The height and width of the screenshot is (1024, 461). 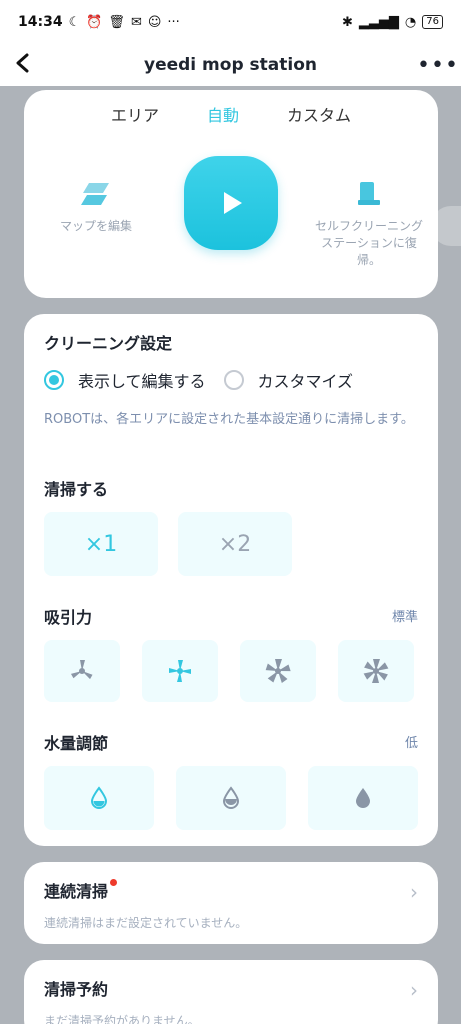 I want to click on radio-customize, so click(x=233, y=380).